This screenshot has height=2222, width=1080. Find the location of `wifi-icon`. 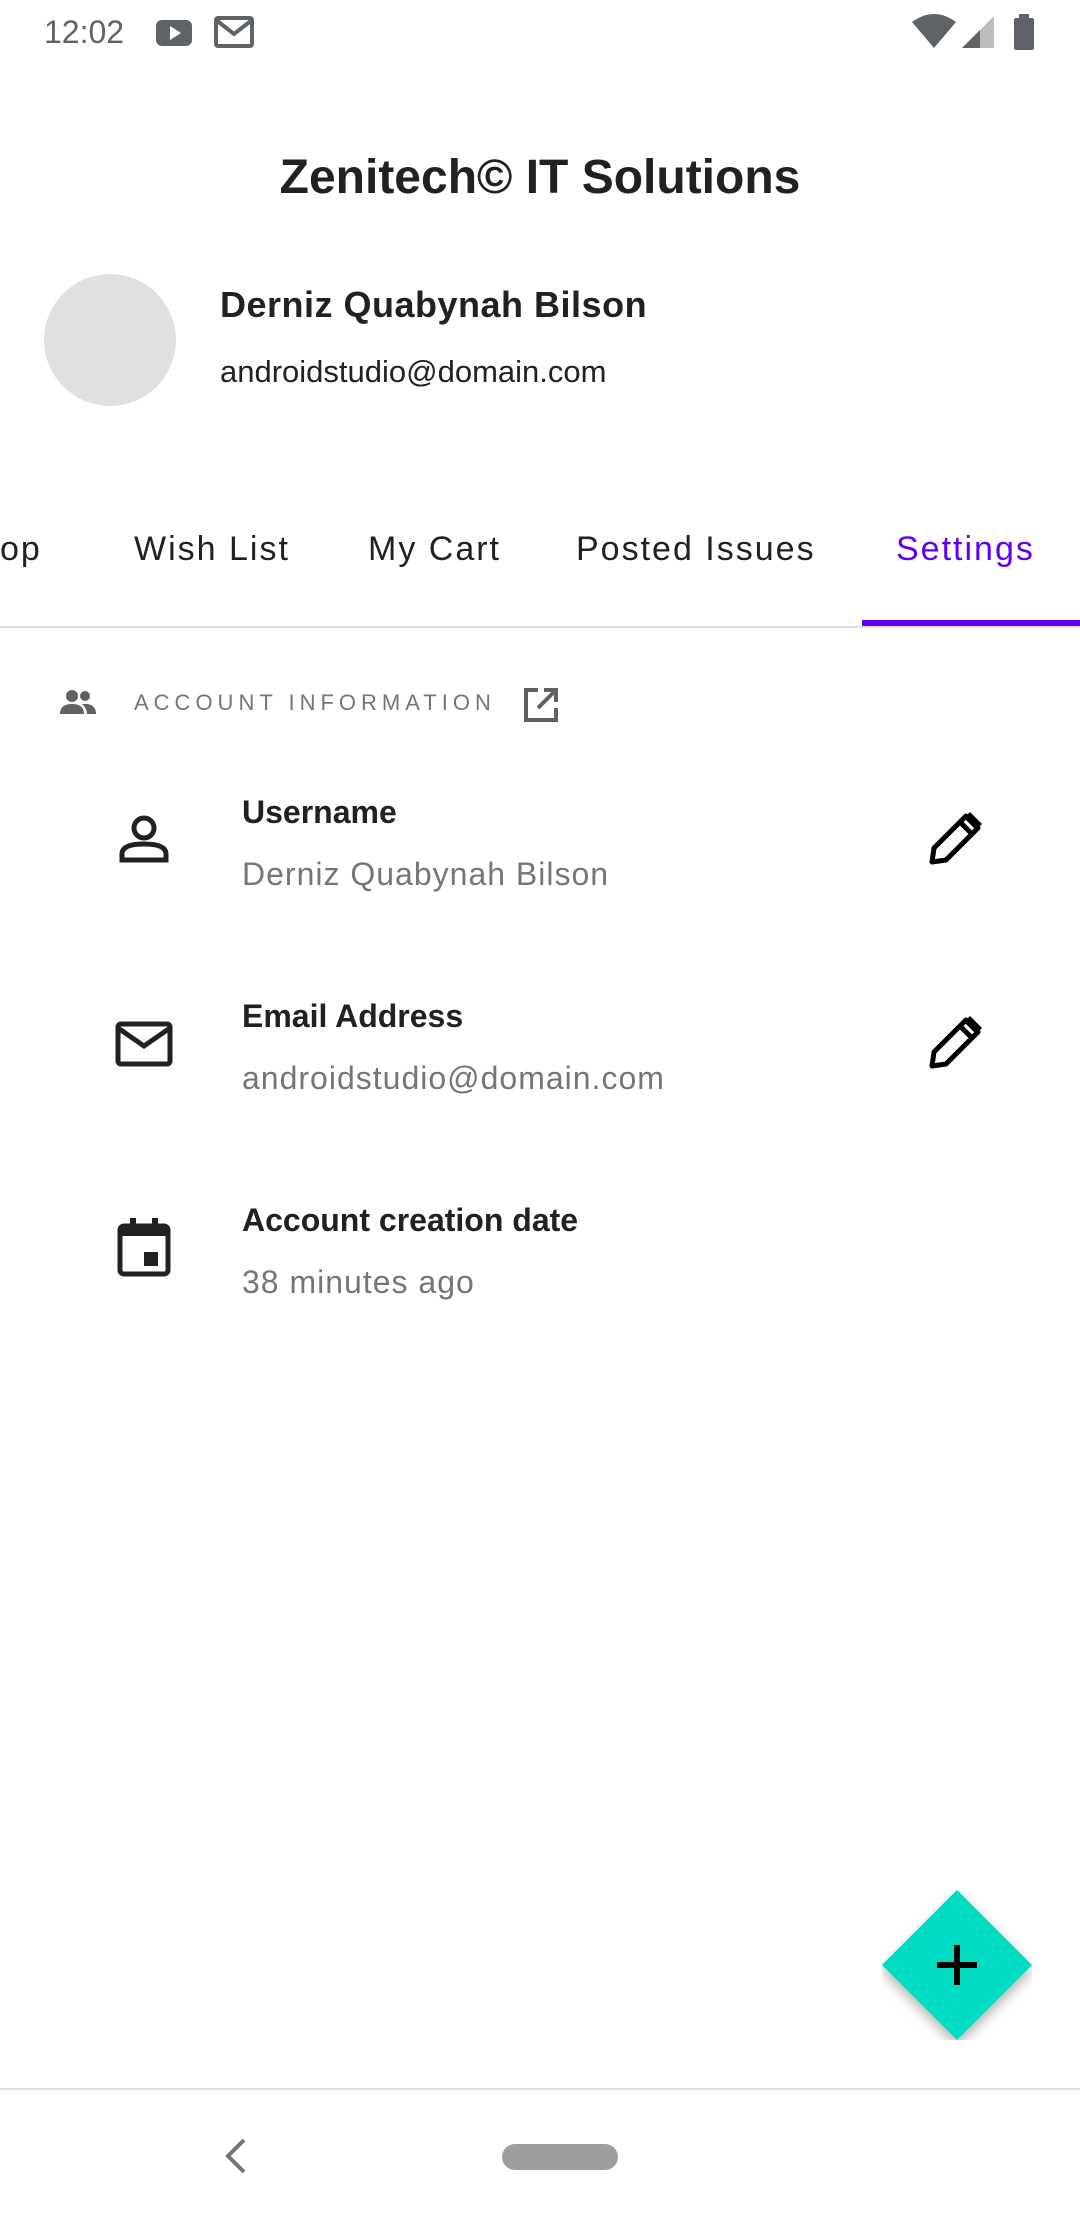

wifi-icon is located at coordinates (934, 31).